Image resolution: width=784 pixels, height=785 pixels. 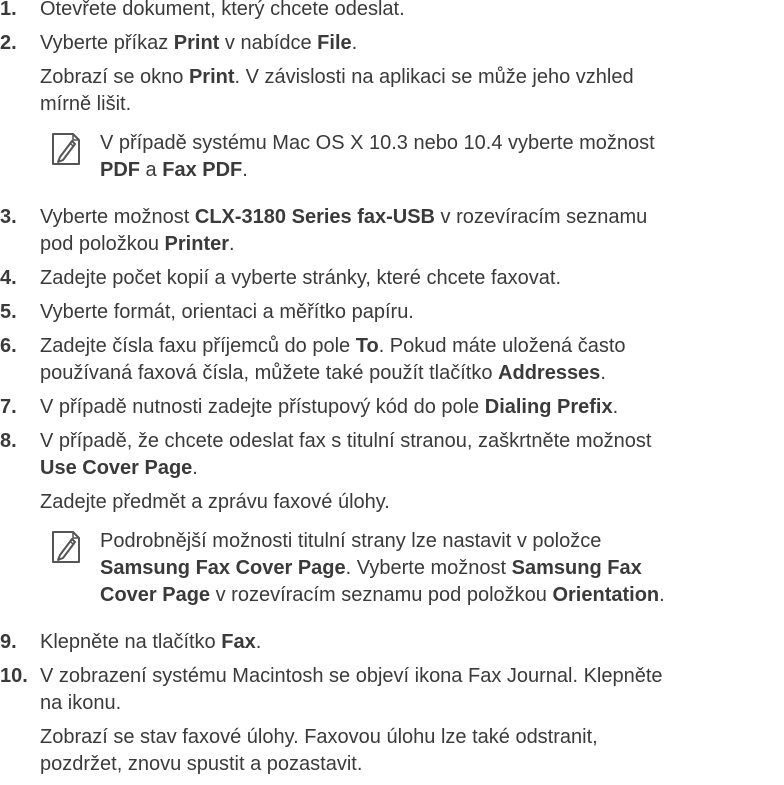 I want to click on emphasized-term: Cover Page, so click(x=155, y=595).